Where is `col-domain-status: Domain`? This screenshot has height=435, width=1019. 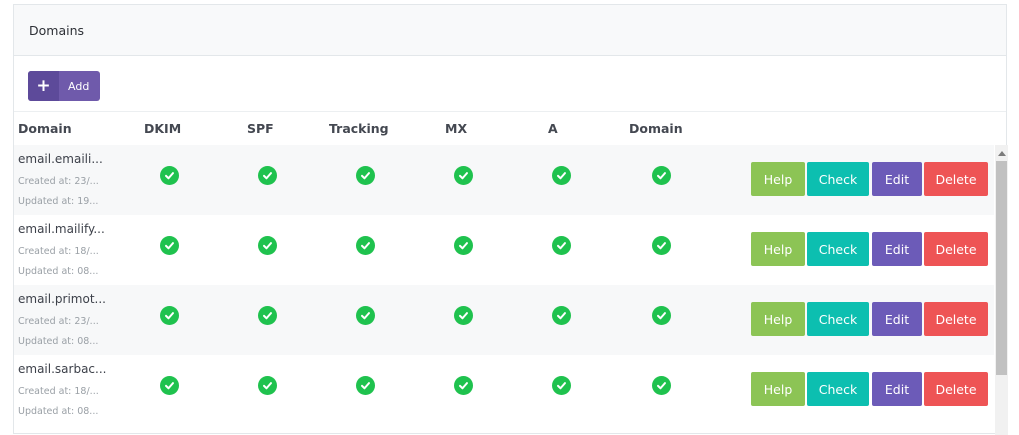
col-domain-status: Domain is located at coordinates (656, 128).